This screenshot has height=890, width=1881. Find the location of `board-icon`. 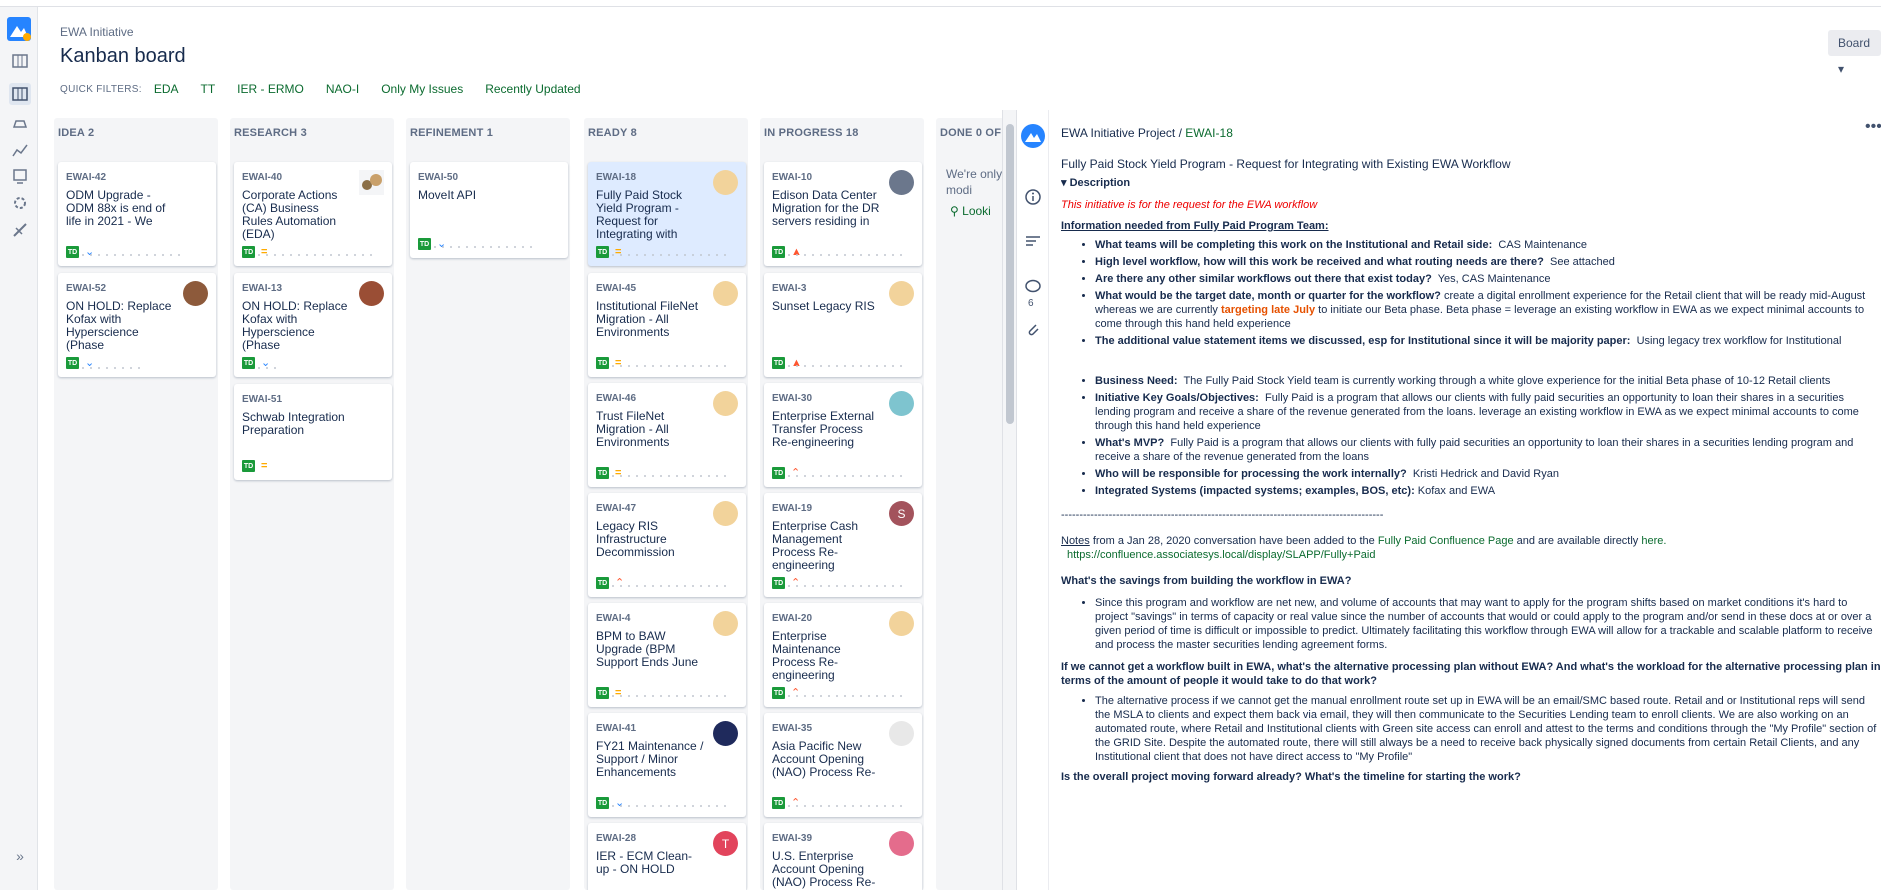

board-icon is located at coordinates (20, 94).